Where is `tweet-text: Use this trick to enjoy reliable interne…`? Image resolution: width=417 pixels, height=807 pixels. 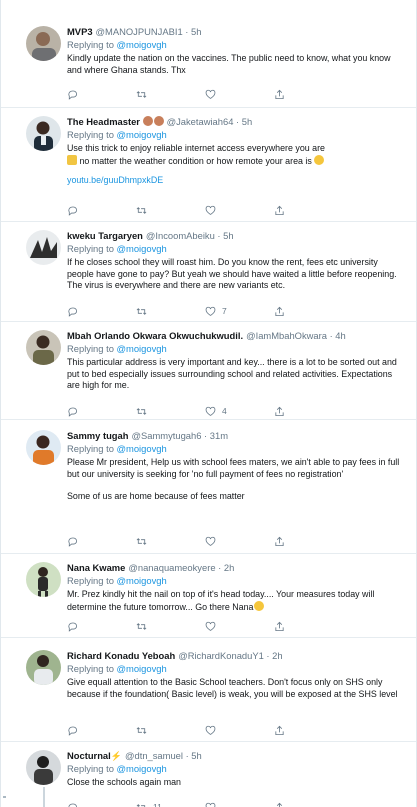
tweet-text: Use this trick to enjoy reliable interne… is located at coordinates (196, 154).